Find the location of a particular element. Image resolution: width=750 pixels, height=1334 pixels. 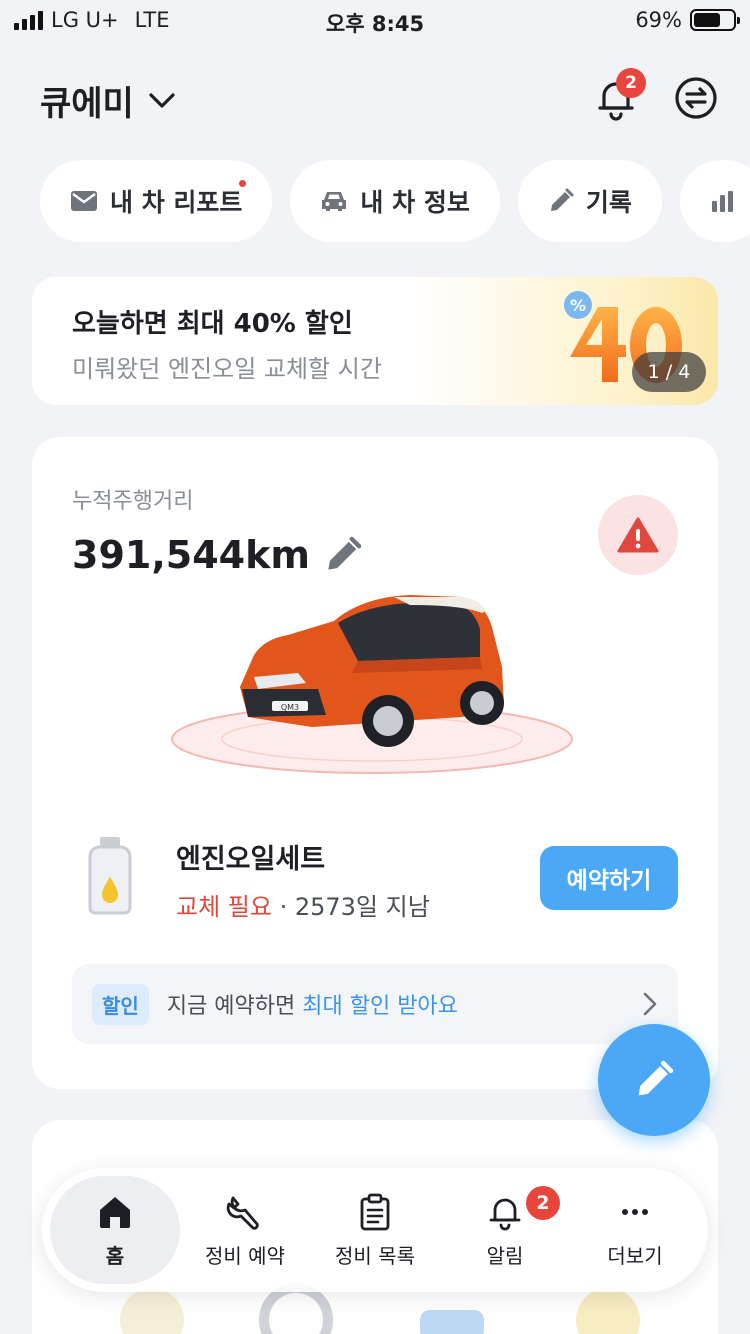

chip-car-info: 내 차 정보 is located at coordinates (395, 201).